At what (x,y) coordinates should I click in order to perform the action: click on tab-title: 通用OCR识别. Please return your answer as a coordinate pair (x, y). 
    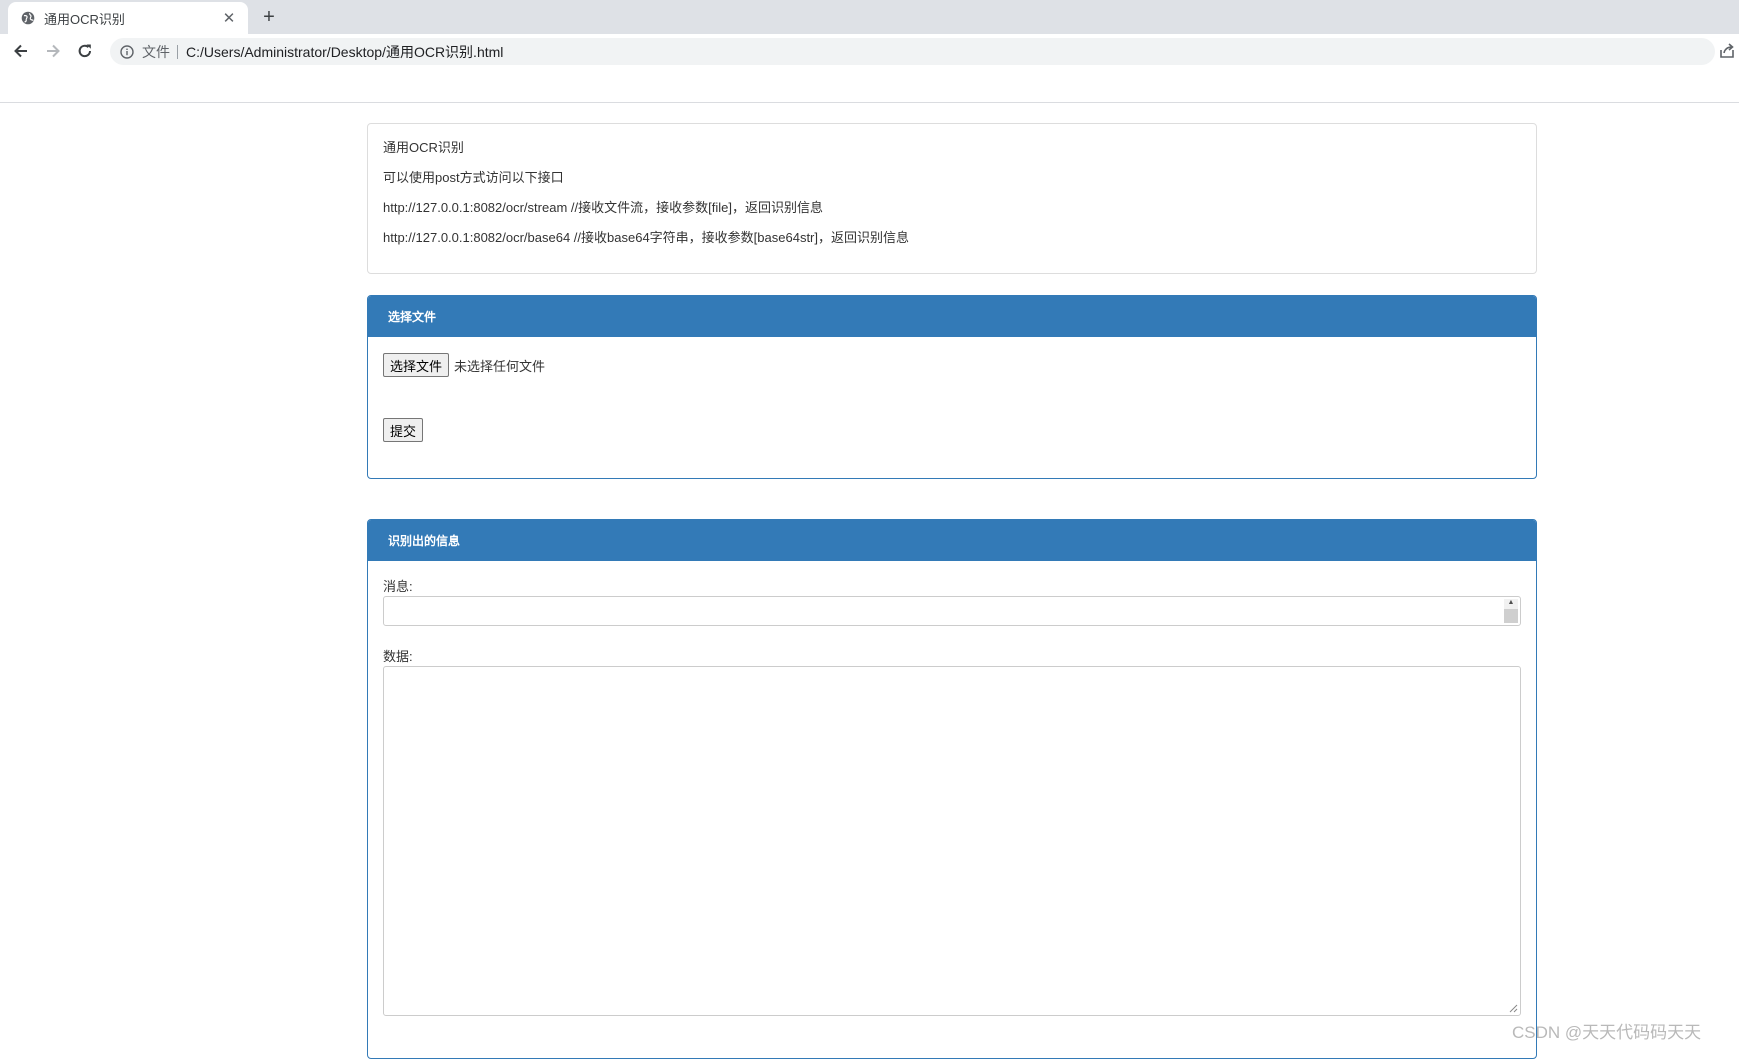
    Looking at the image, I should click on (84, 19).